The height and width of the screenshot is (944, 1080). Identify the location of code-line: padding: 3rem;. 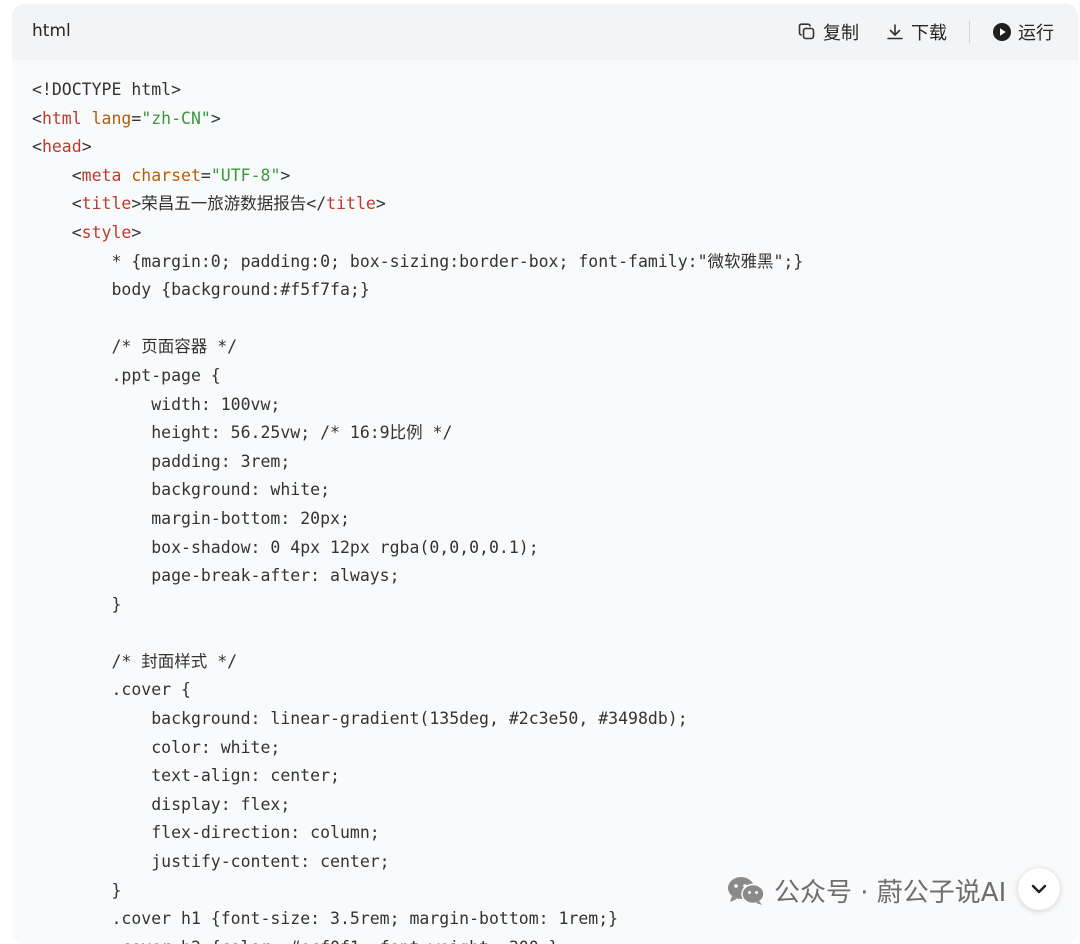
(417, 462).